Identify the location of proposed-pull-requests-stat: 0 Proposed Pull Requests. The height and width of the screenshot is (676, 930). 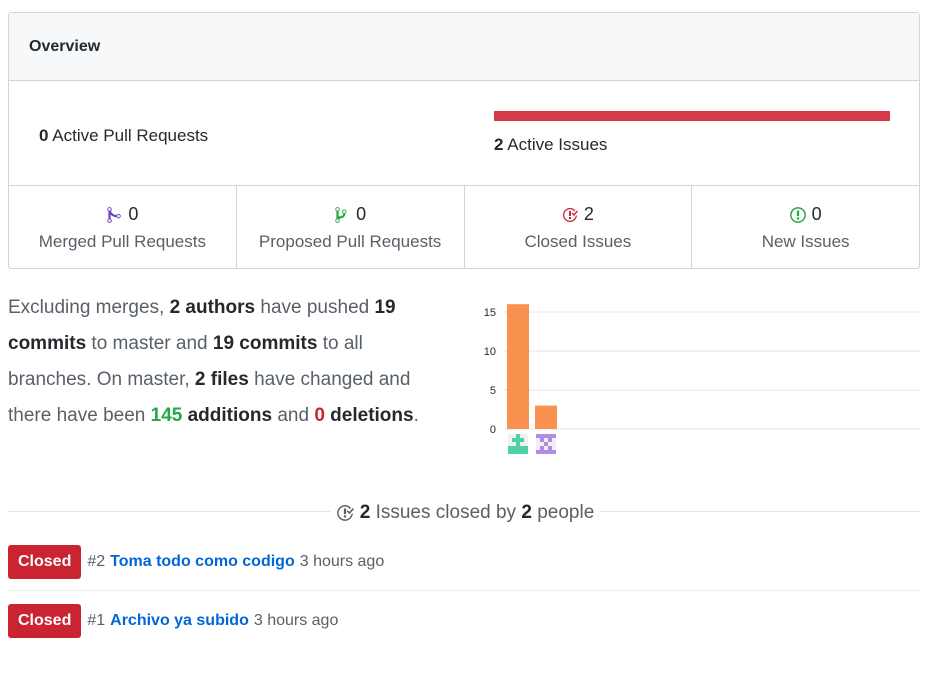
(351, 227).